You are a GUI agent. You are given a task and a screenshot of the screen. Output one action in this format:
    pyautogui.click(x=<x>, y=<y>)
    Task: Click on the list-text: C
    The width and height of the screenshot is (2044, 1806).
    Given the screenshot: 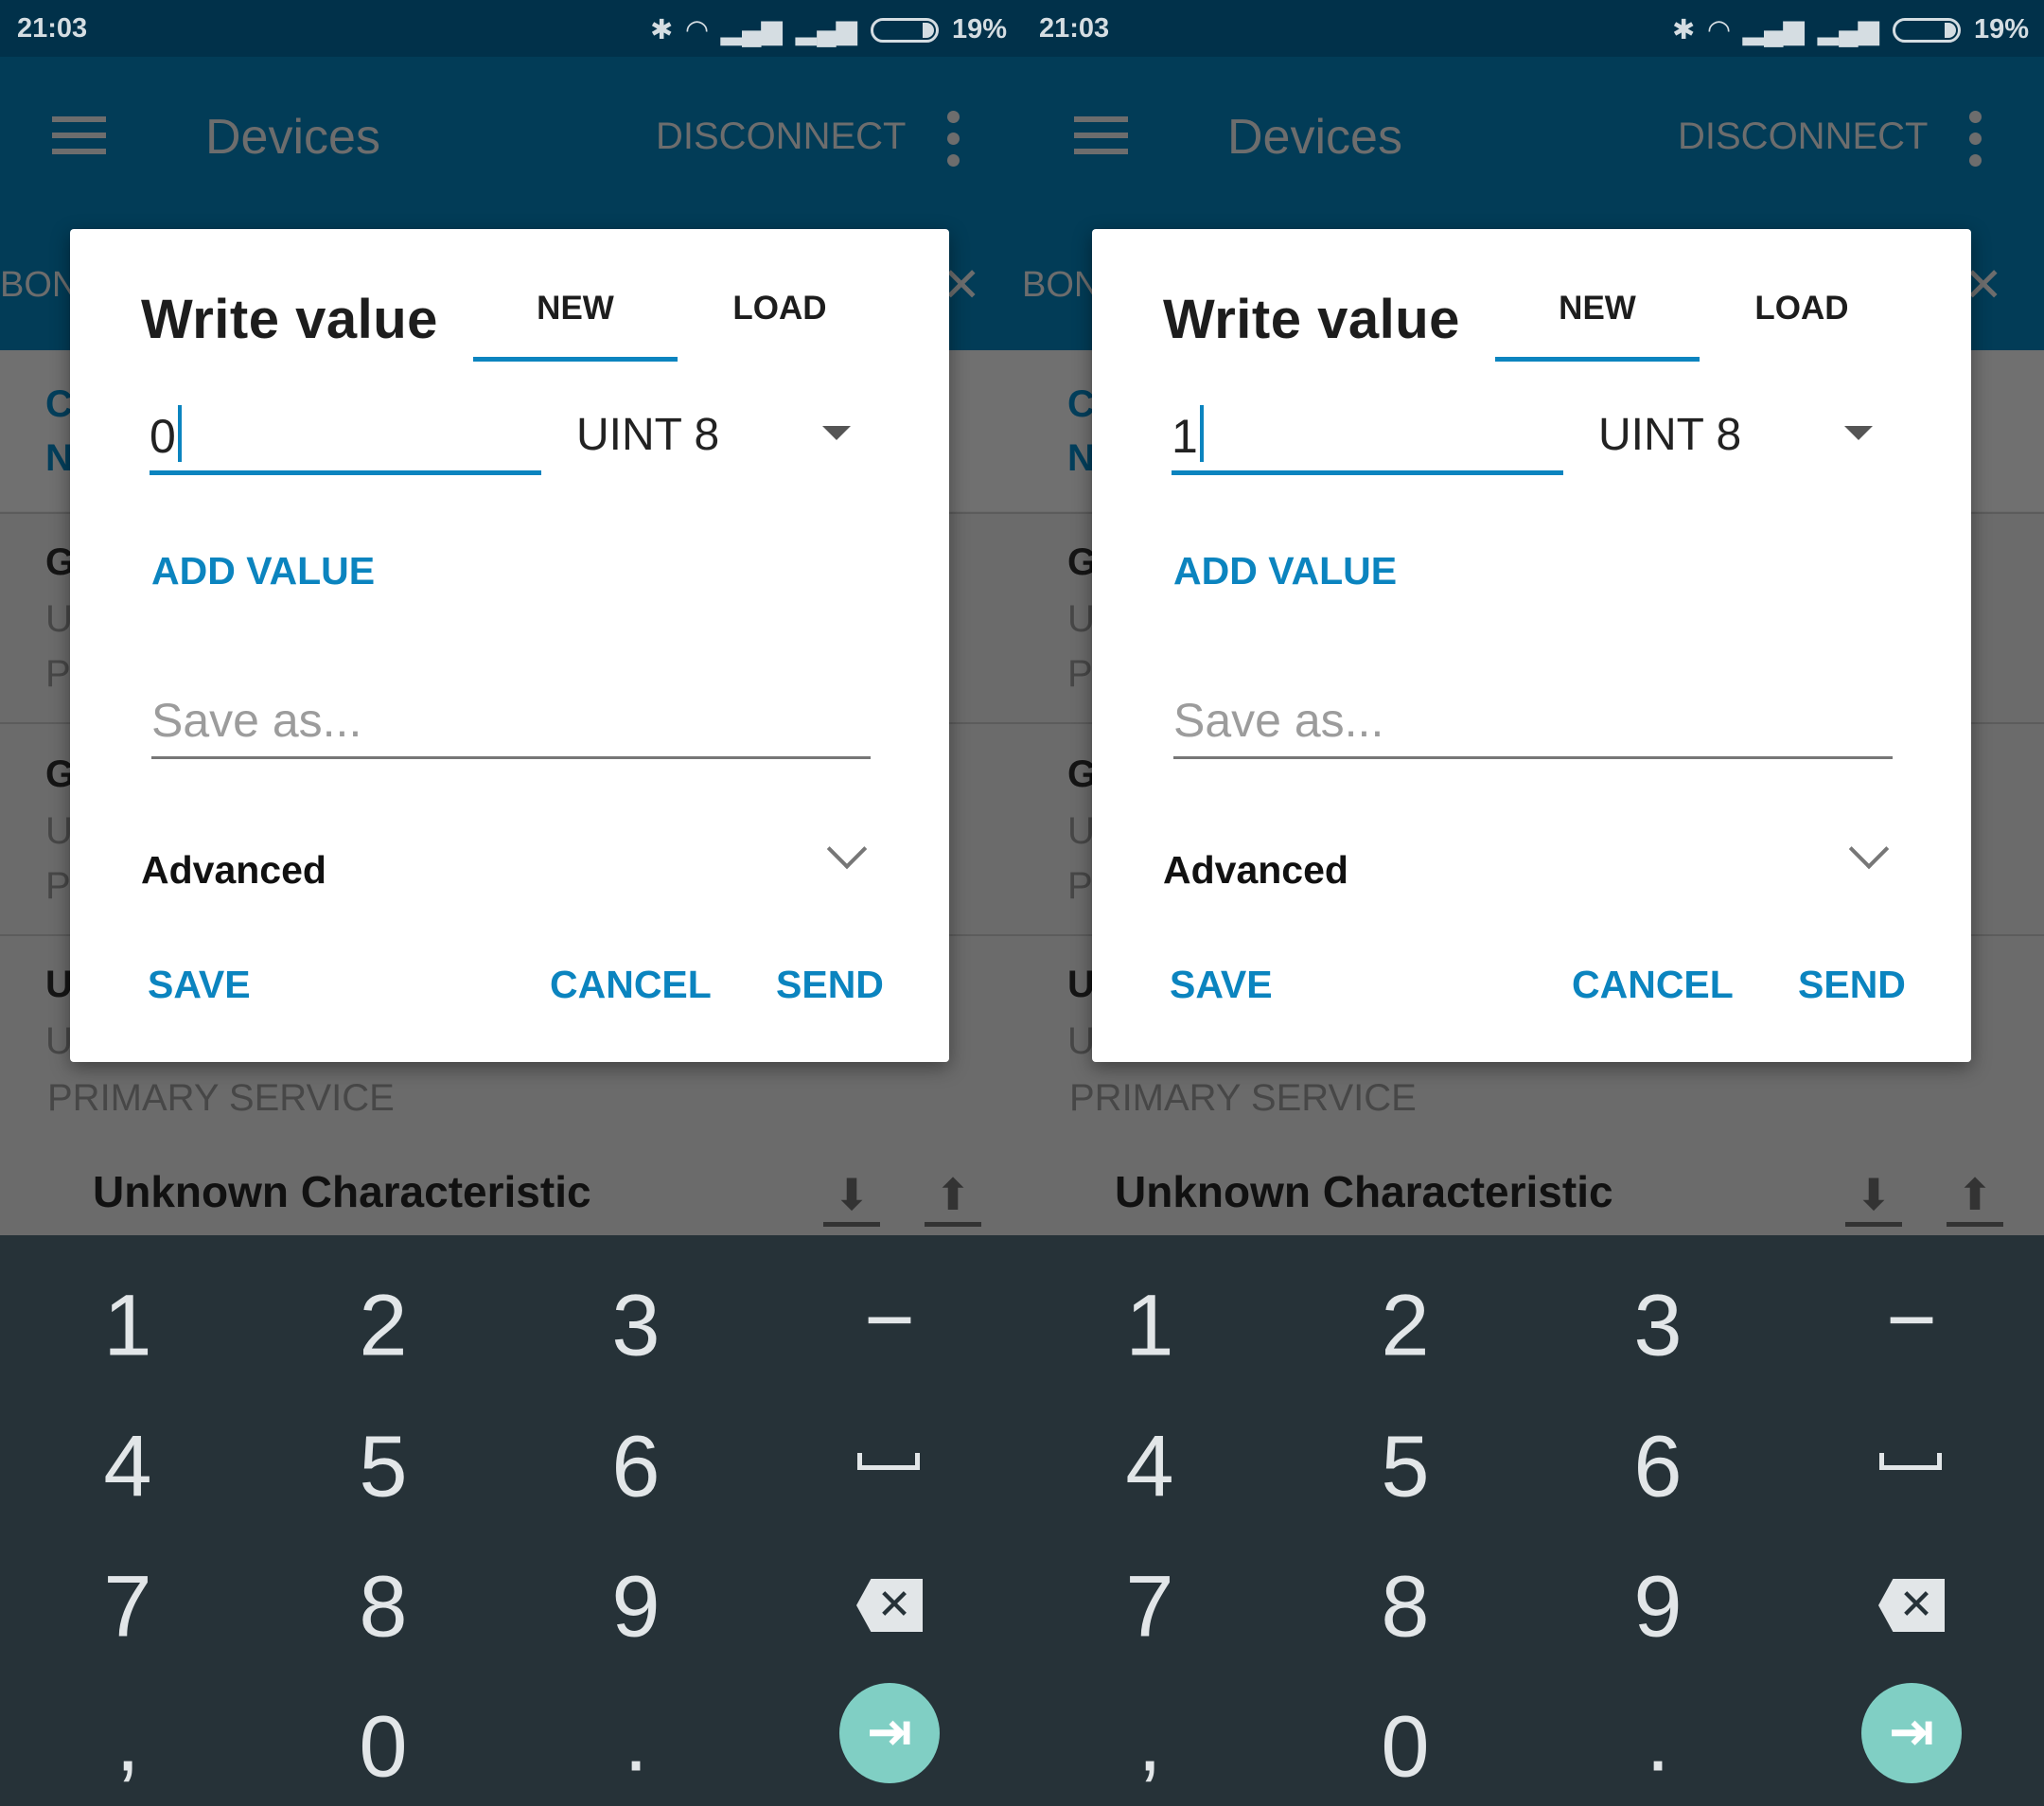 What is the action you would take?
    pyautogui.click(x=59, y=404)
    